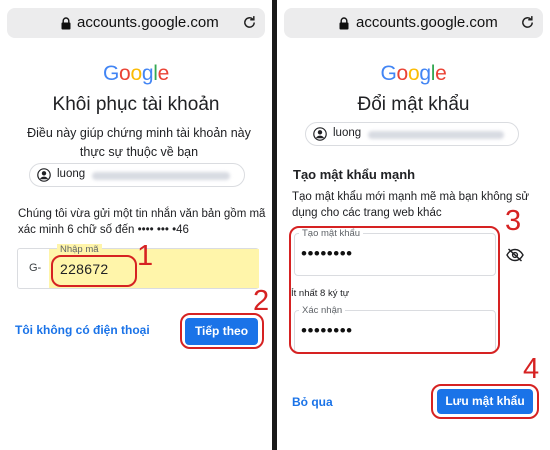 This screenshot has height=450, width=550. Describe the element at coordinates (411, 197) in the screenshot. I see `password-info-line-1: Tạo mật khẩu mới mạnh mẽ mà bạn không sử` at that location.